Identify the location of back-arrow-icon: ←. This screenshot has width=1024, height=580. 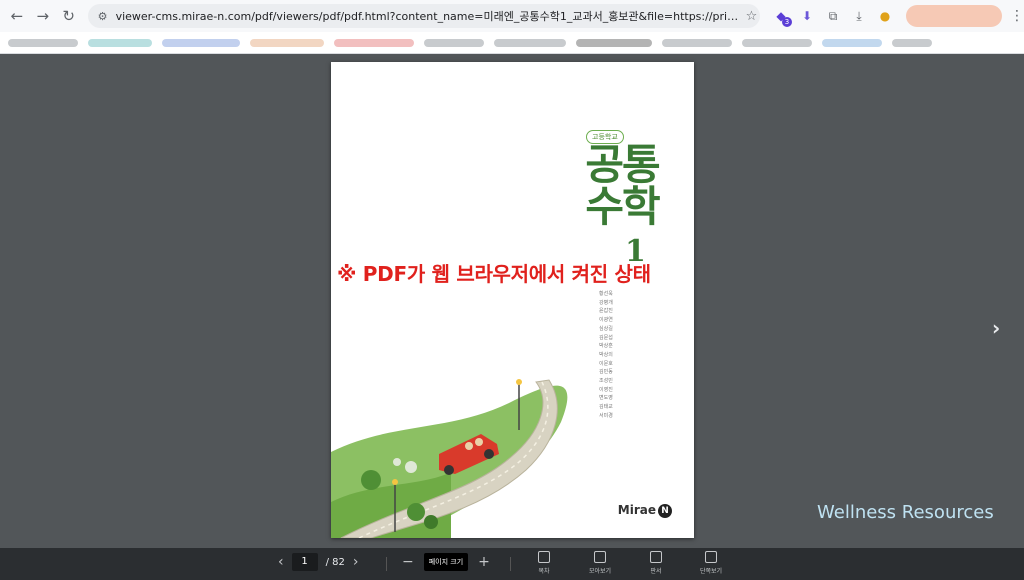
(17, 16).